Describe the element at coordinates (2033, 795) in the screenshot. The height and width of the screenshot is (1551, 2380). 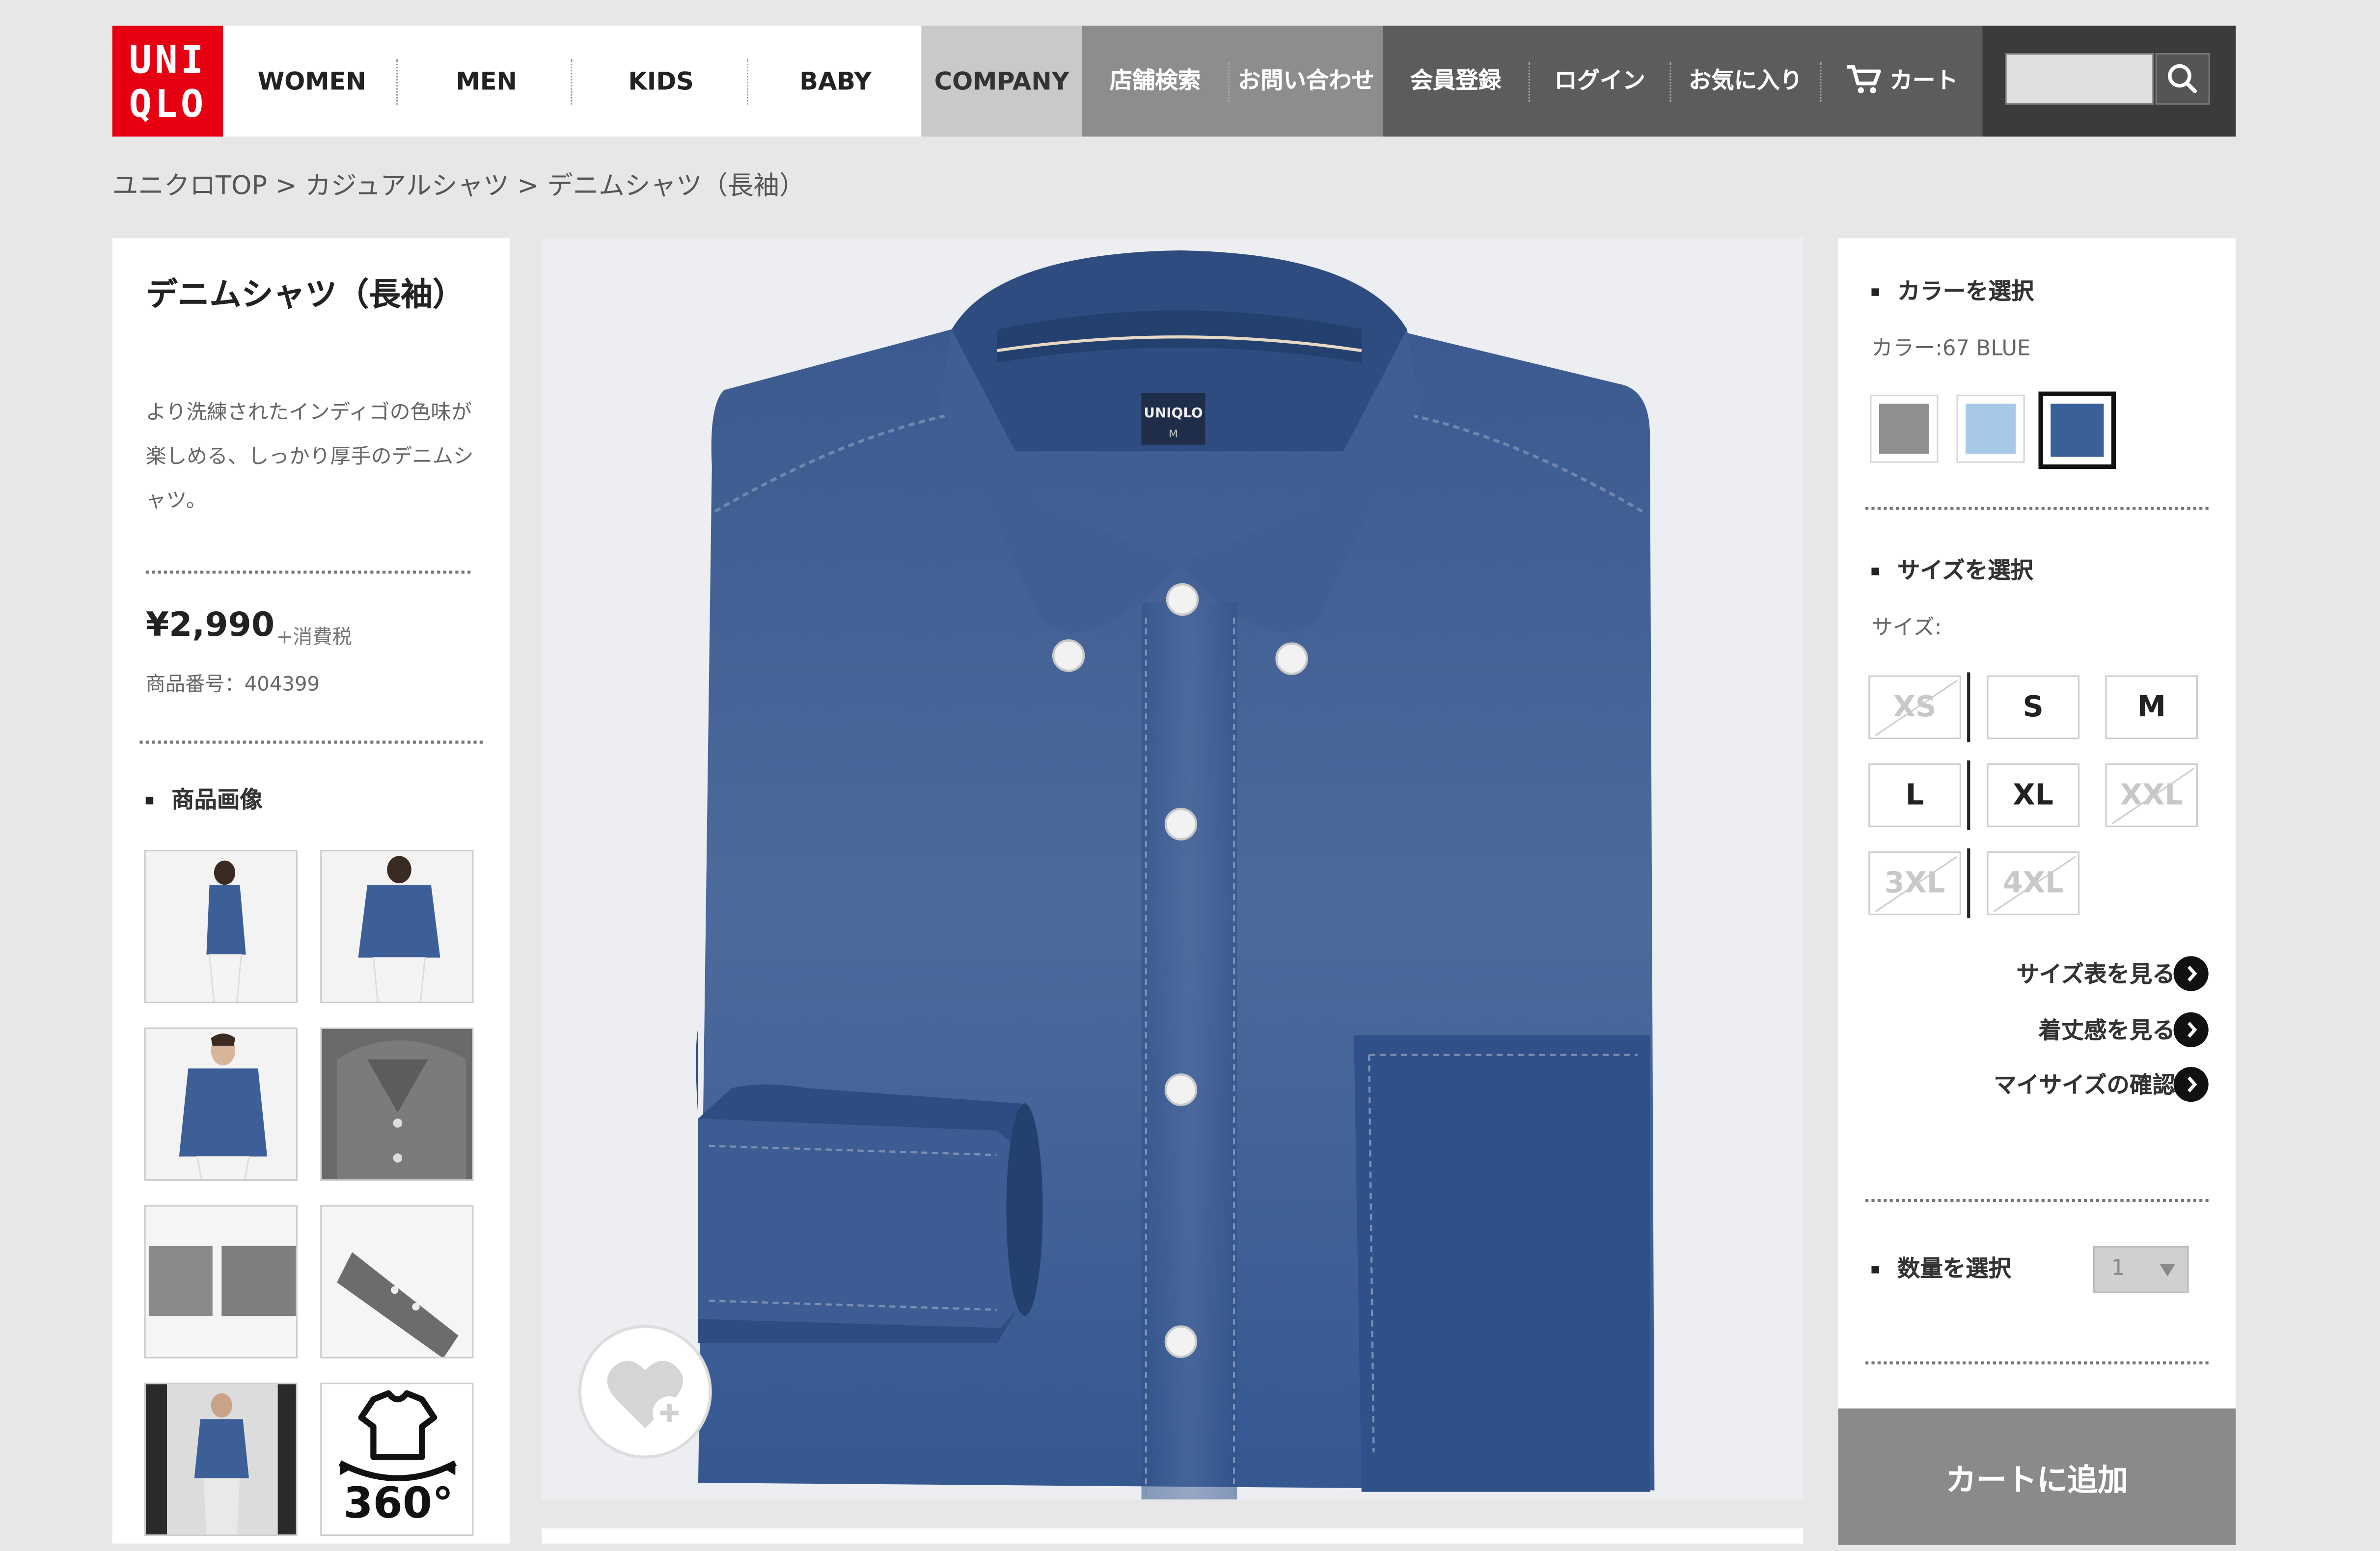
I see `size-option-xl: XL` at that location.